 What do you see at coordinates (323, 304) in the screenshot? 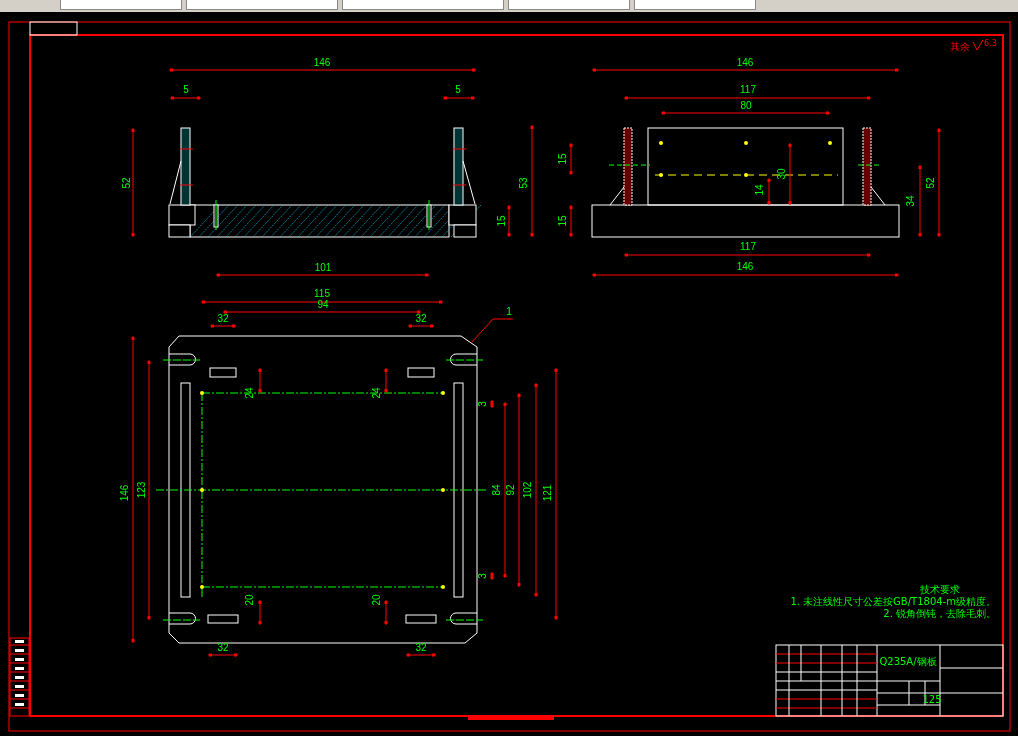
I see `dimension-label: 94` at bounding box center [323, 304].